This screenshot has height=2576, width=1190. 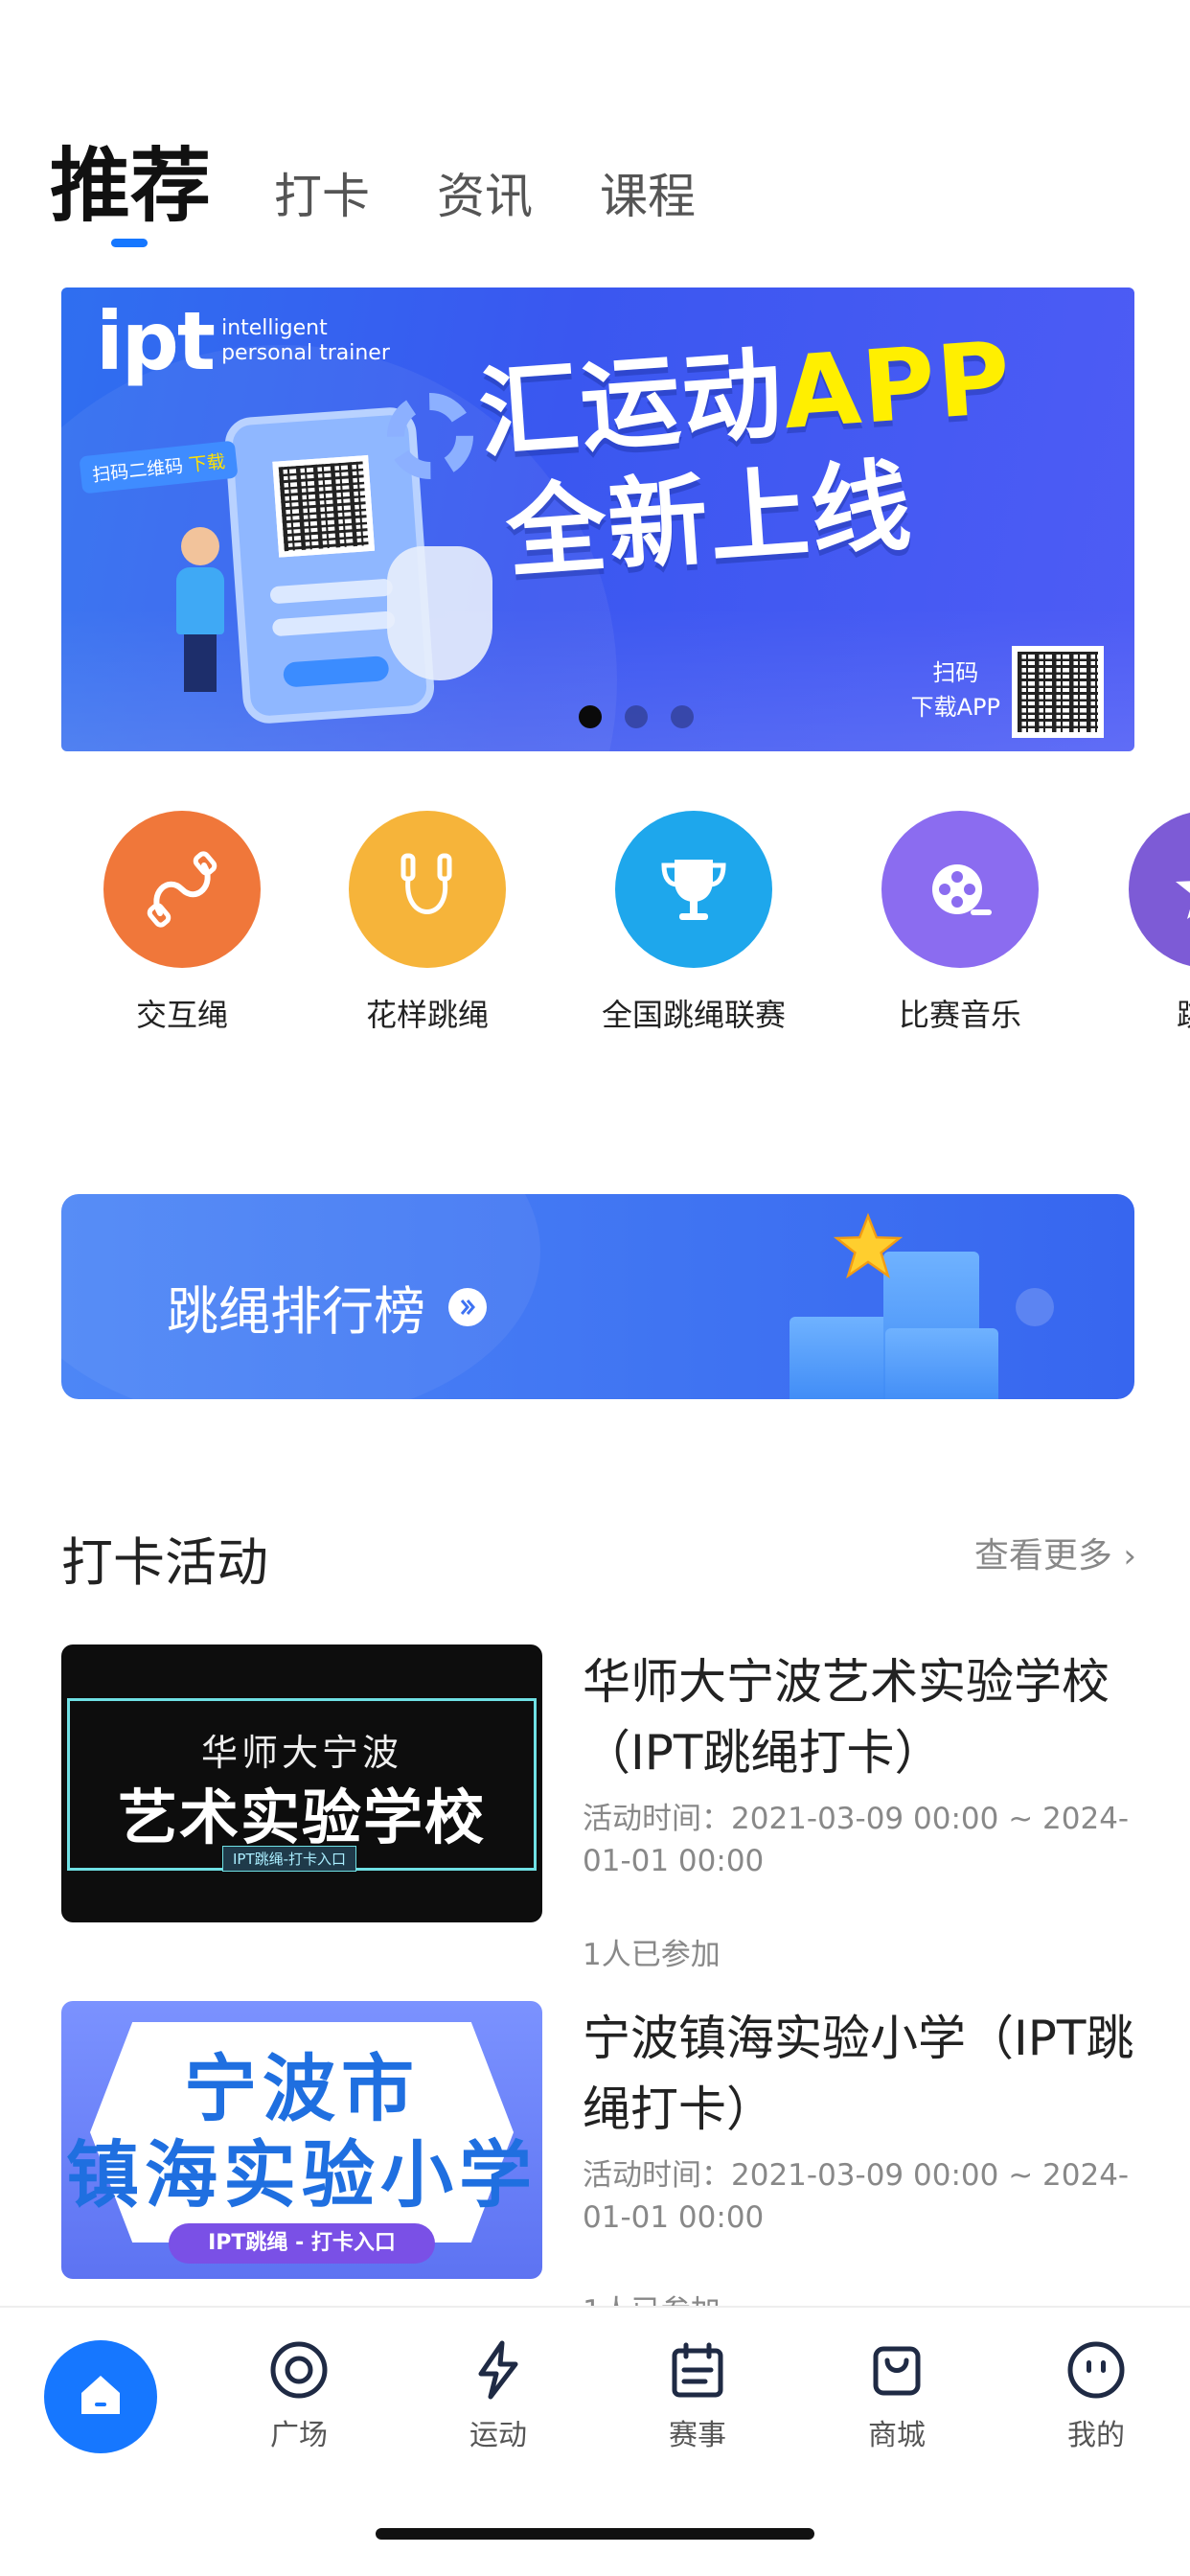 I want to click on tab-news-label: 资讯, so click(x=486, y=196).